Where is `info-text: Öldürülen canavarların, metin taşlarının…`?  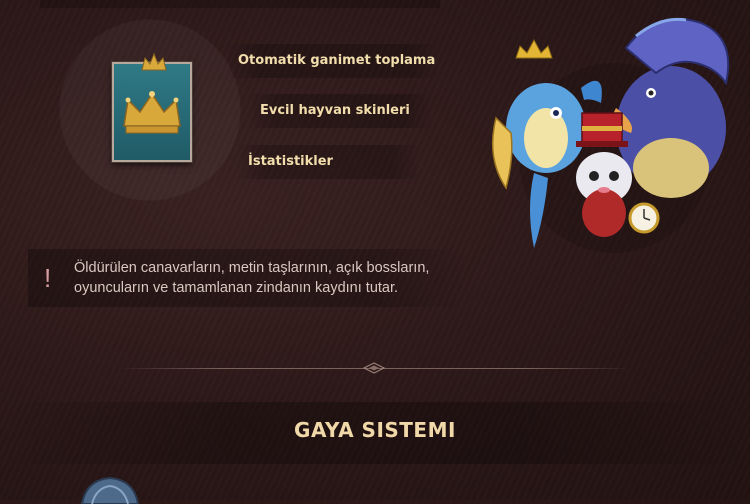 info-text: Öldürülen canavarların, metin taşlarının… is located at coordinates (252, 278).